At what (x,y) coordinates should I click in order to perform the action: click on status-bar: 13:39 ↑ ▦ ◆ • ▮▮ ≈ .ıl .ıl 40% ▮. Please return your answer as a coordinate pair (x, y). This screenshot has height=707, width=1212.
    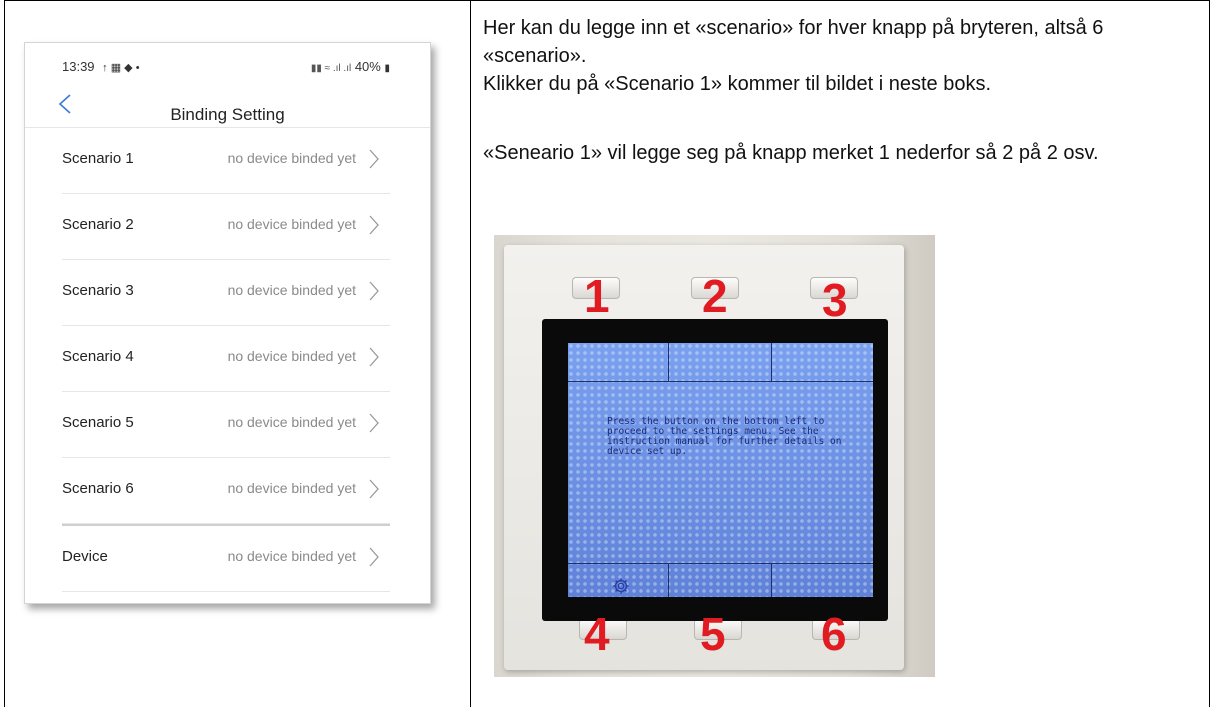
    Looking at the image, I should click on (227, 69).